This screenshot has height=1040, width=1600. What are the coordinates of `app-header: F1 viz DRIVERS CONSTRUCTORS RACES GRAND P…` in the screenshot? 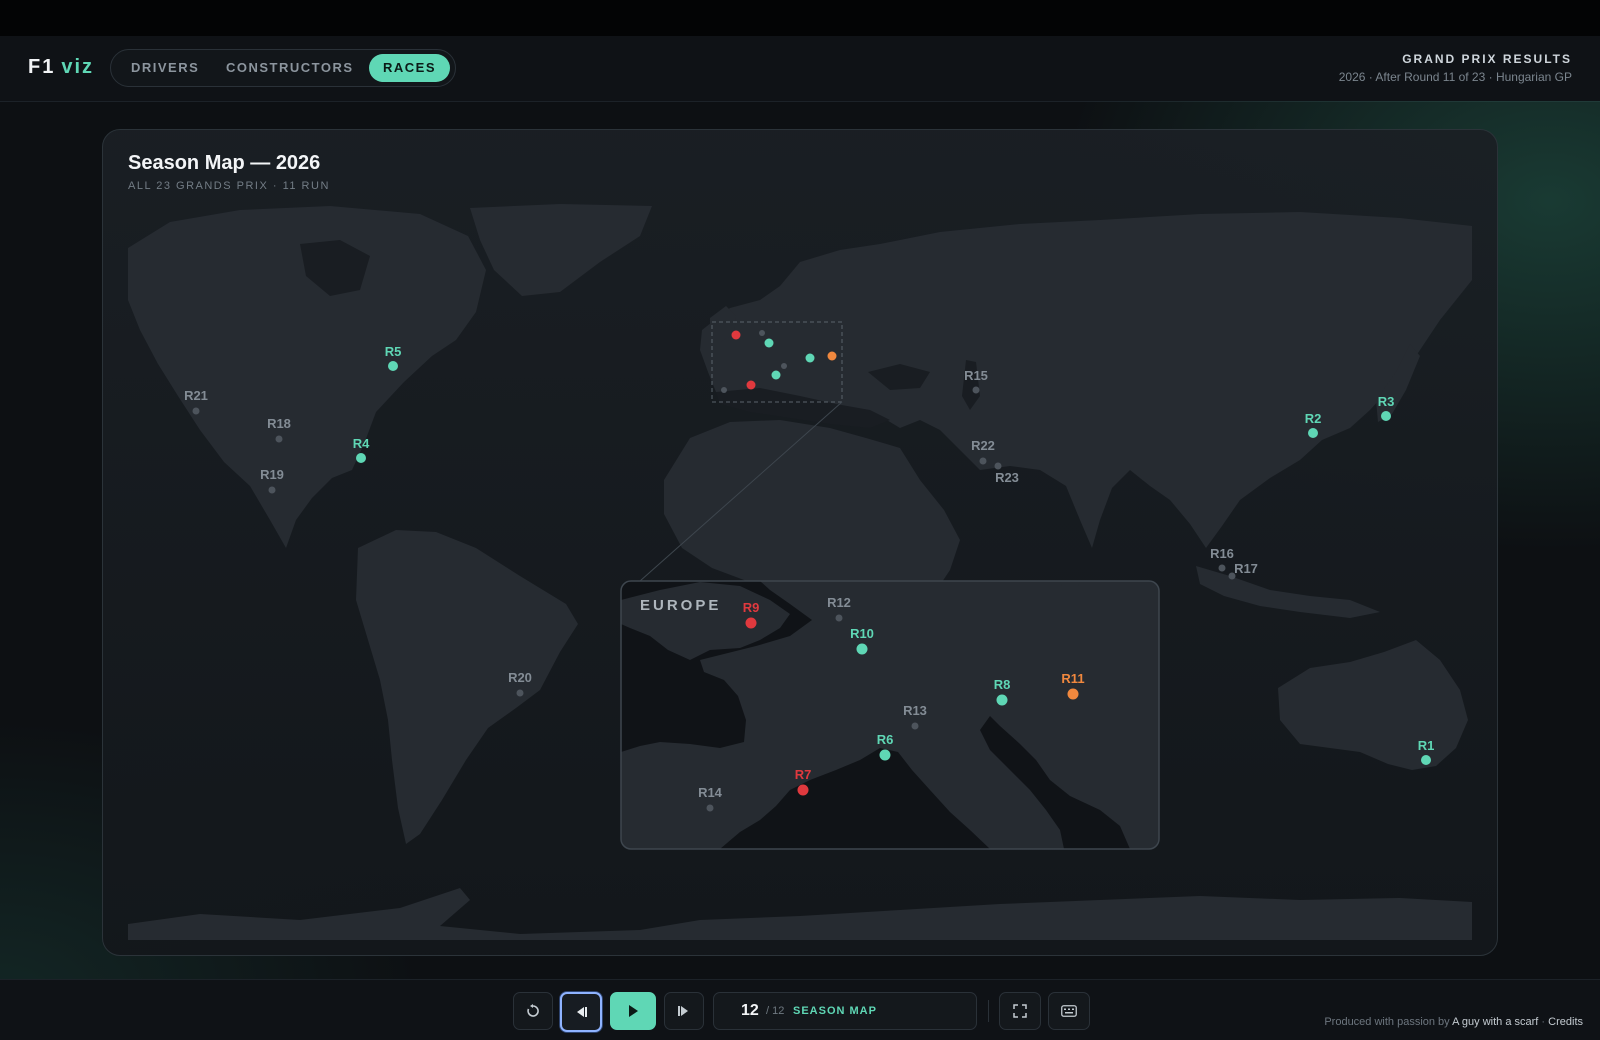 It's located at (800, 69).